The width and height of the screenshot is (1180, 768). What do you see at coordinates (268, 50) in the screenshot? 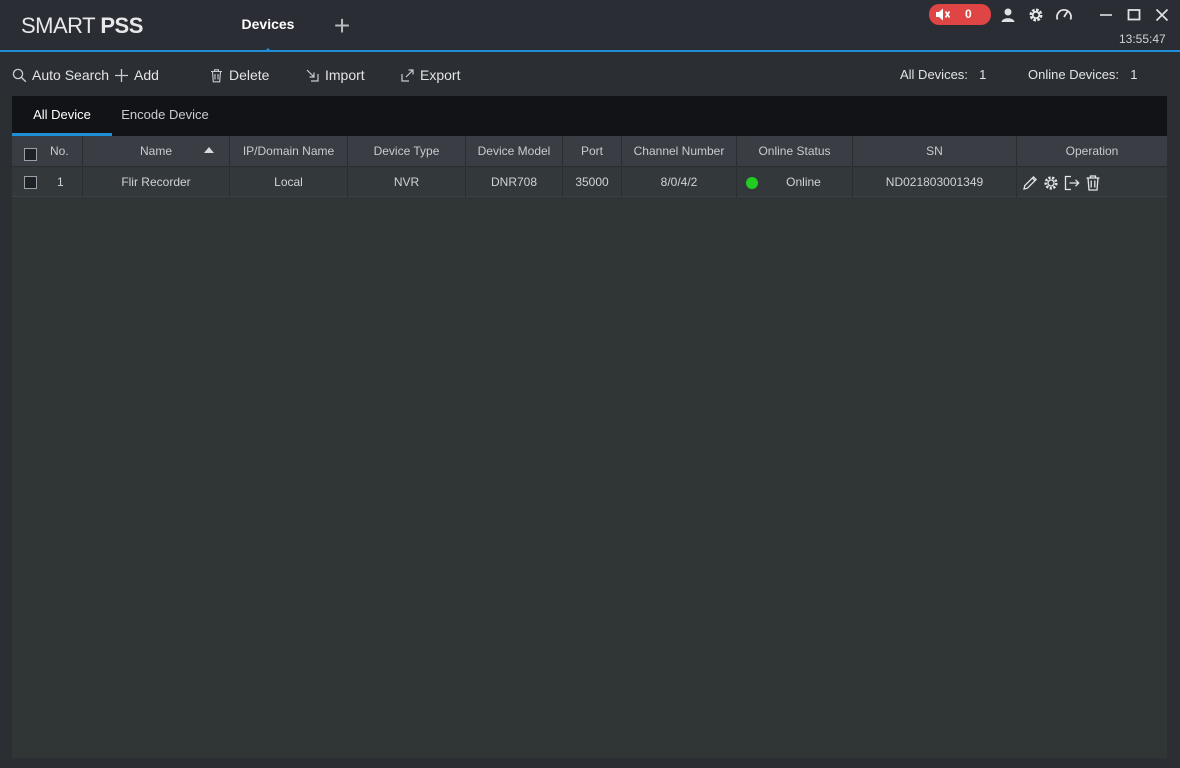
I see `active-tab-caret` at bounding box center [268, 50].